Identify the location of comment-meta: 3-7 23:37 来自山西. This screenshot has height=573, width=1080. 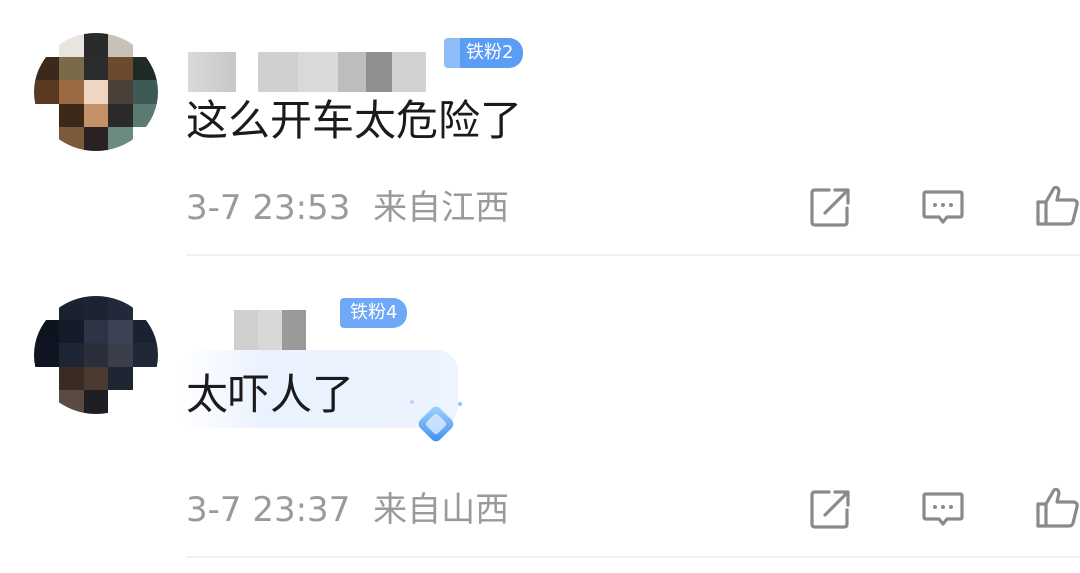
(347, 510).